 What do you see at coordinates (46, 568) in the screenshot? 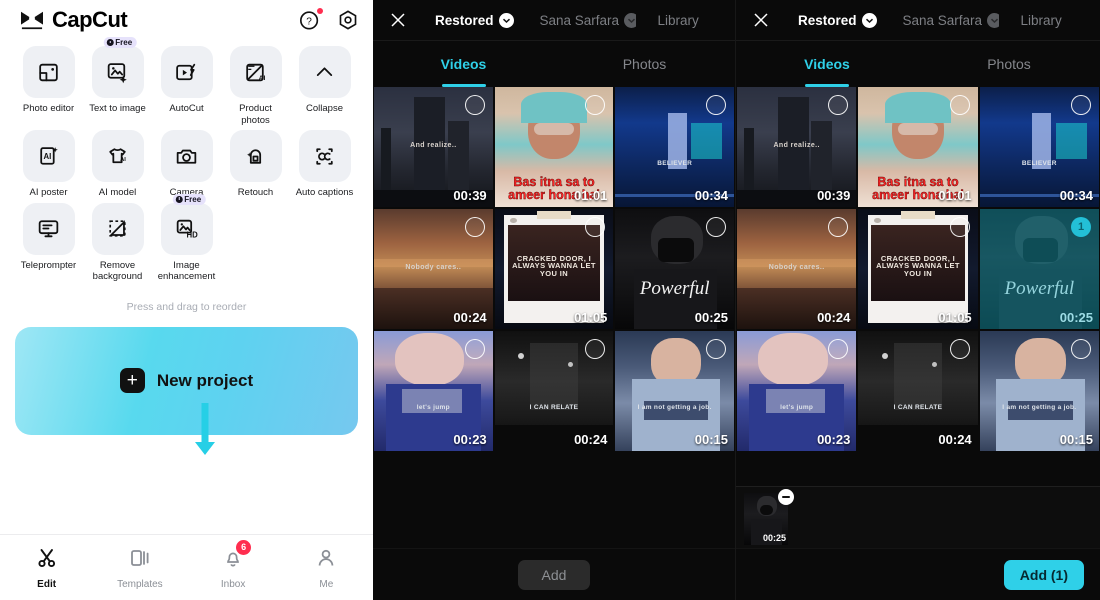
I see `nav-item-edit: Edit` at bounding box center [46, 568].